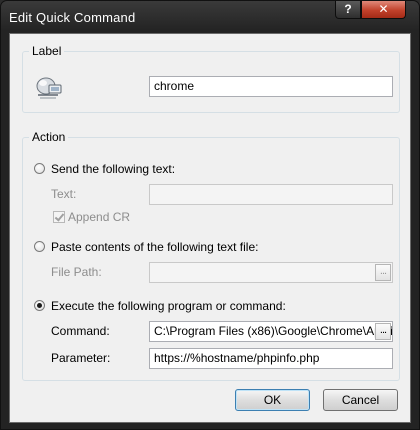  Describe the element at coordinates (49, 137) in the screenshot. I see `action-group-title: Action` at that location.